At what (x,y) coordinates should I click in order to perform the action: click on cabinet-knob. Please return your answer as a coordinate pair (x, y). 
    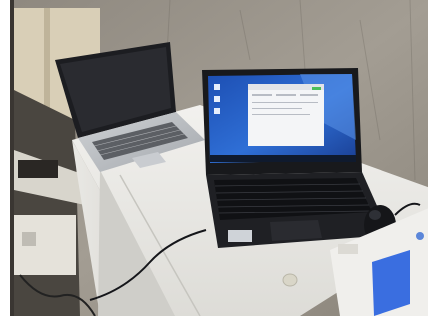
    Looking at the image, I should click on (290, 280).